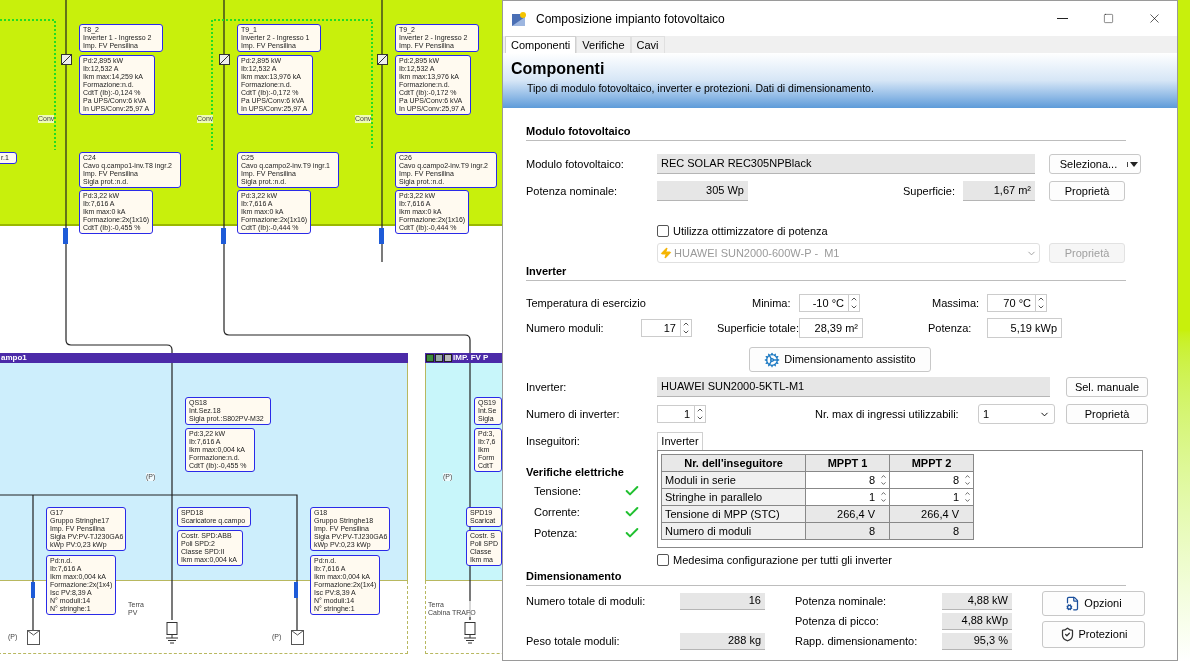 The width and height of the screenshot is (1190, 661). I want to click on checkbox: Medesima configurazione per tutti gli inverter, so click(774, 560).